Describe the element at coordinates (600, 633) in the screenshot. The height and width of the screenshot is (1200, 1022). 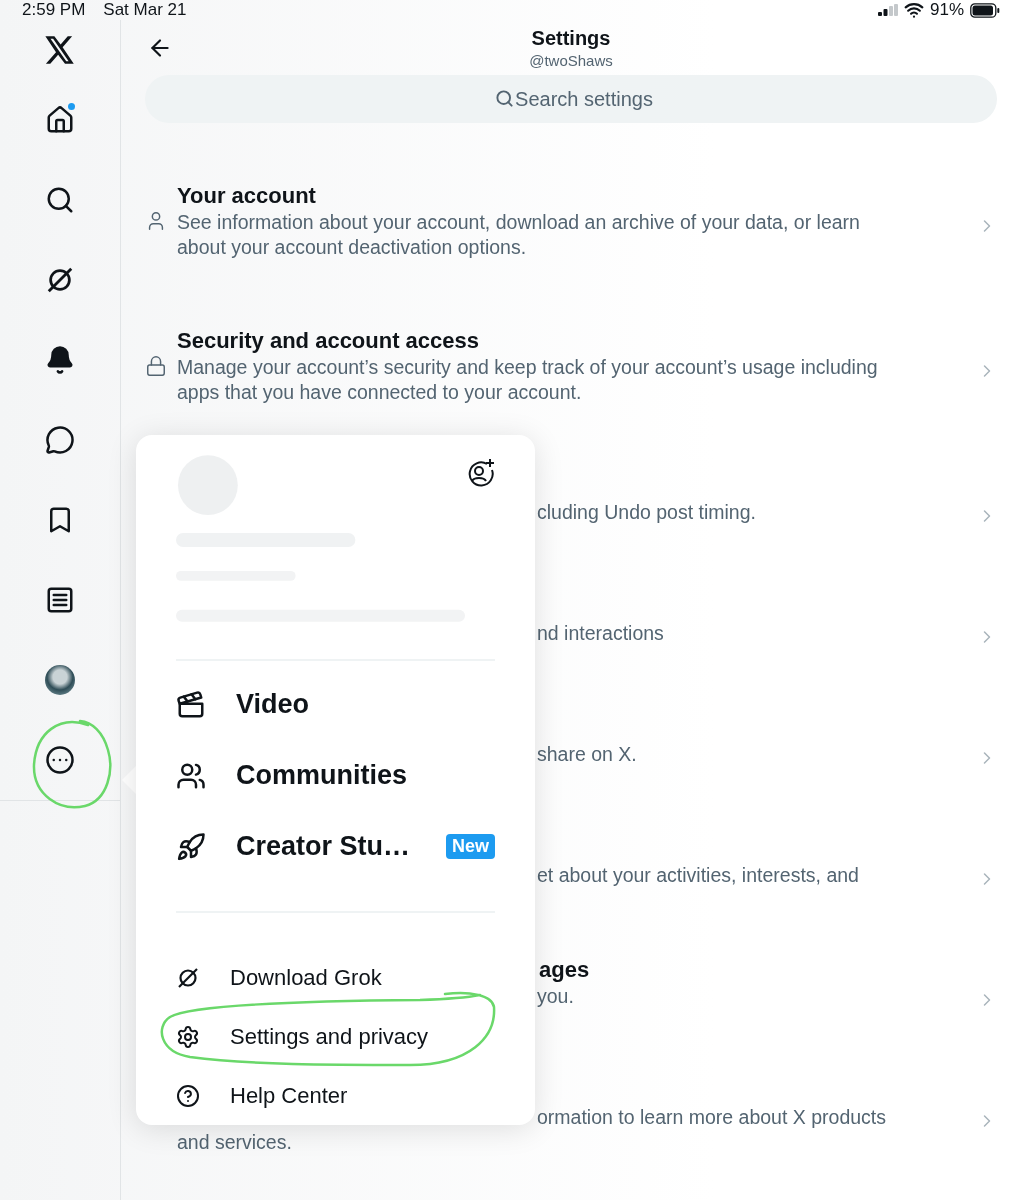
I see `setting-description: nd interactions` at that location.